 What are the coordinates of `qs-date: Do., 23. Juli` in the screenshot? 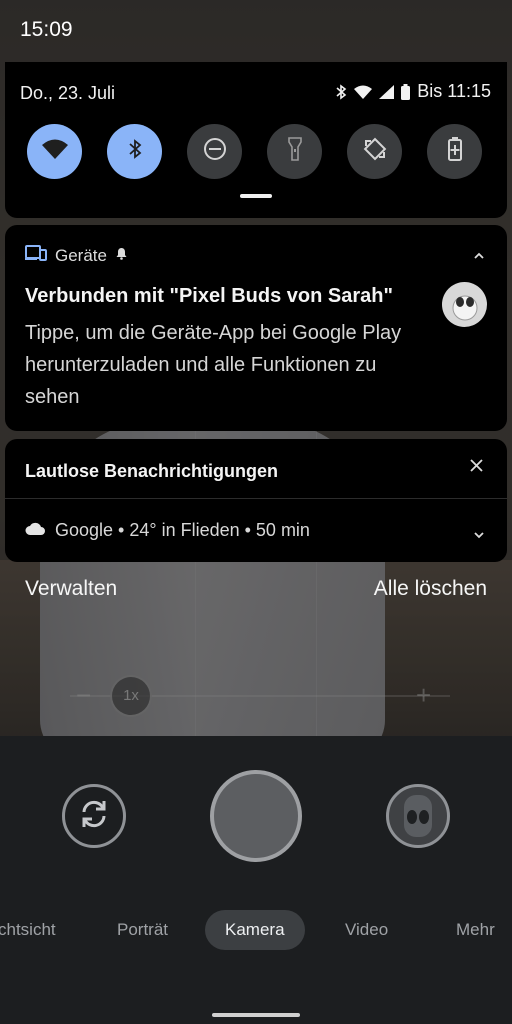 It's located at (68, 93).